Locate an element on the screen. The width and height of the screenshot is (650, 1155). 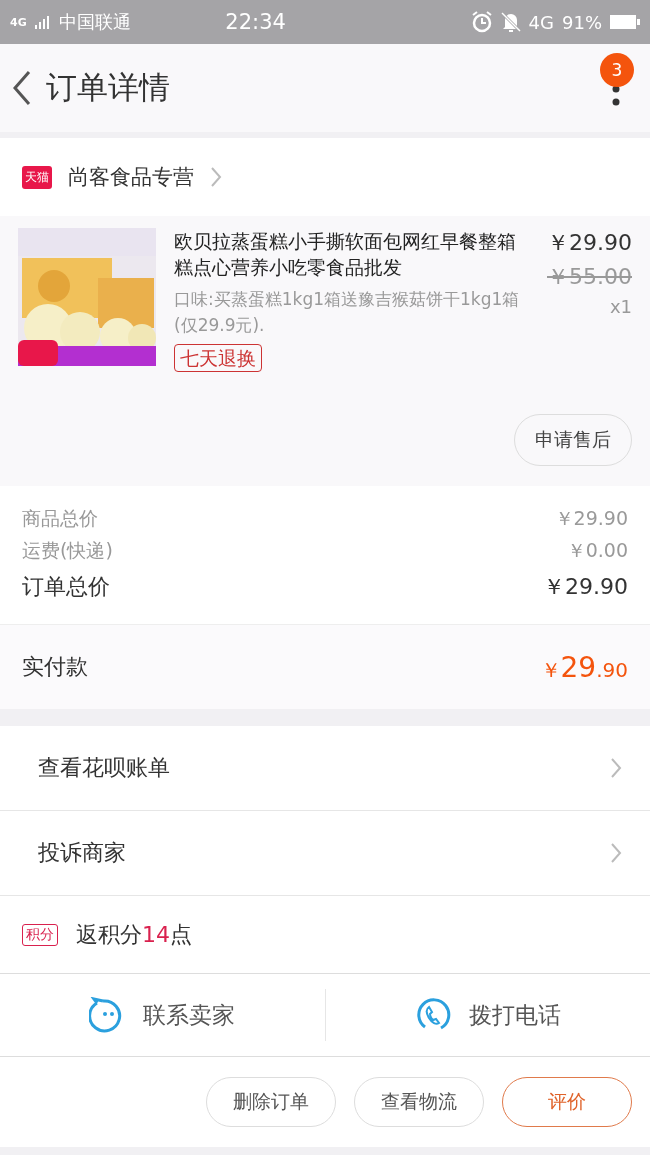
back-icon is located at coordinates (22, 88).